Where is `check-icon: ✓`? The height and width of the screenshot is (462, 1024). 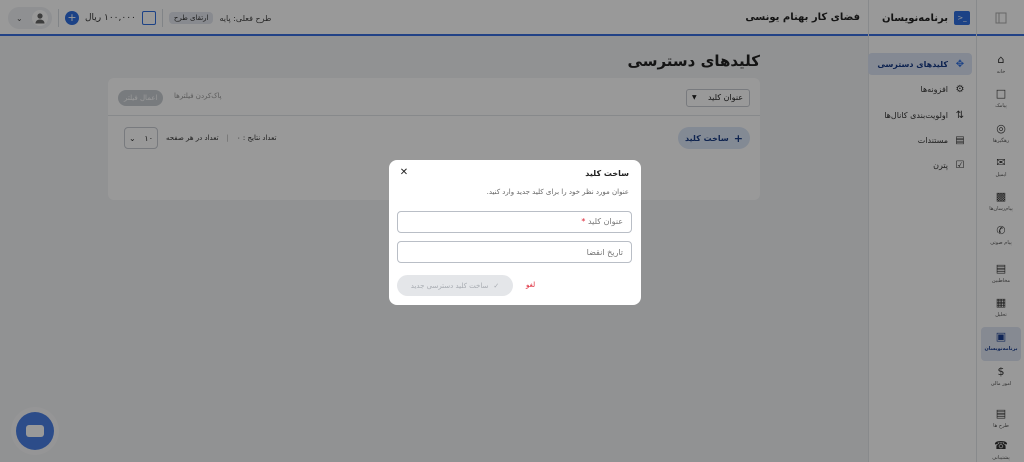
check-icon: ✓ is located at coordinates (496, 285).